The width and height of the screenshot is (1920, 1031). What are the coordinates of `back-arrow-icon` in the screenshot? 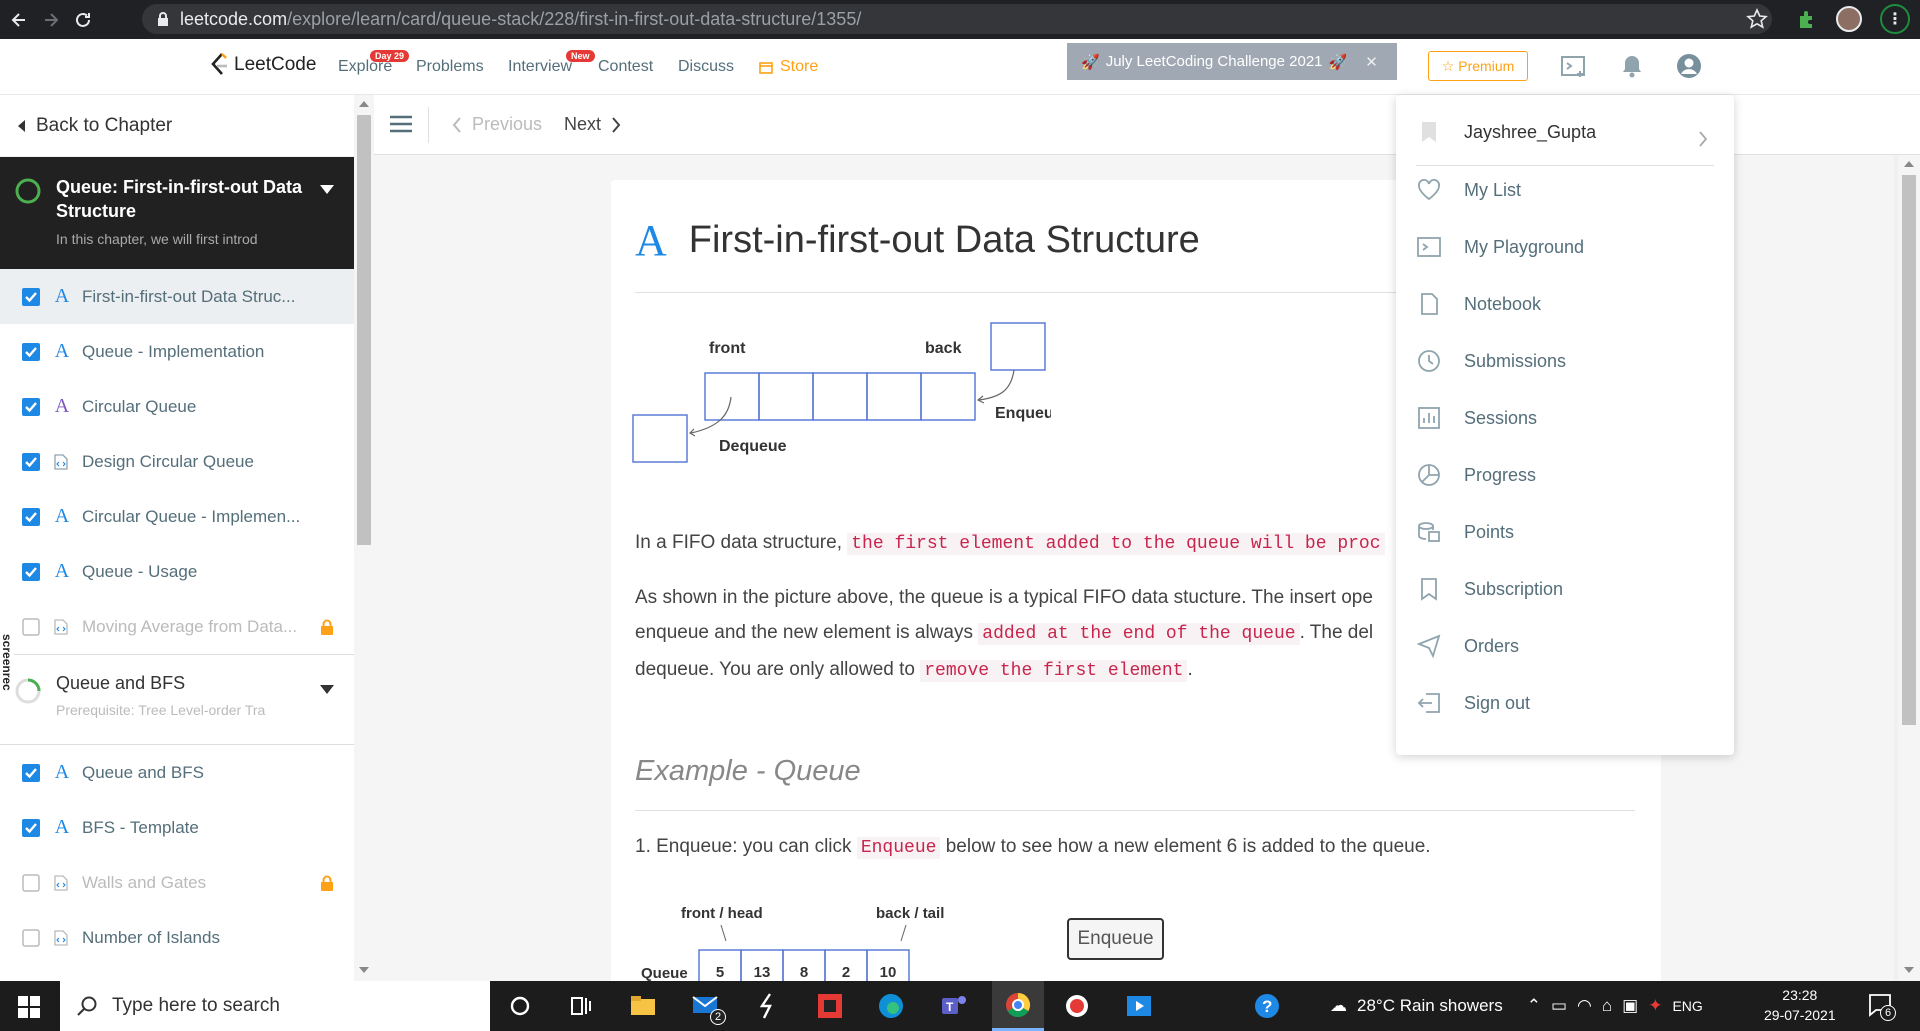 It's located at (19, 20).